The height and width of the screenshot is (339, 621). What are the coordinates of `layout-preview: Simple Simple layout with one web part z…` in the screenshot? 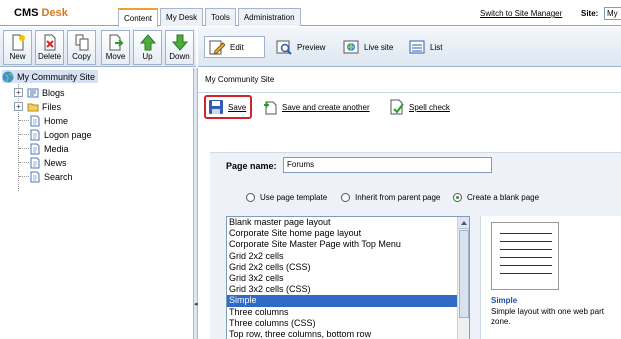 It's located at (550, 277).